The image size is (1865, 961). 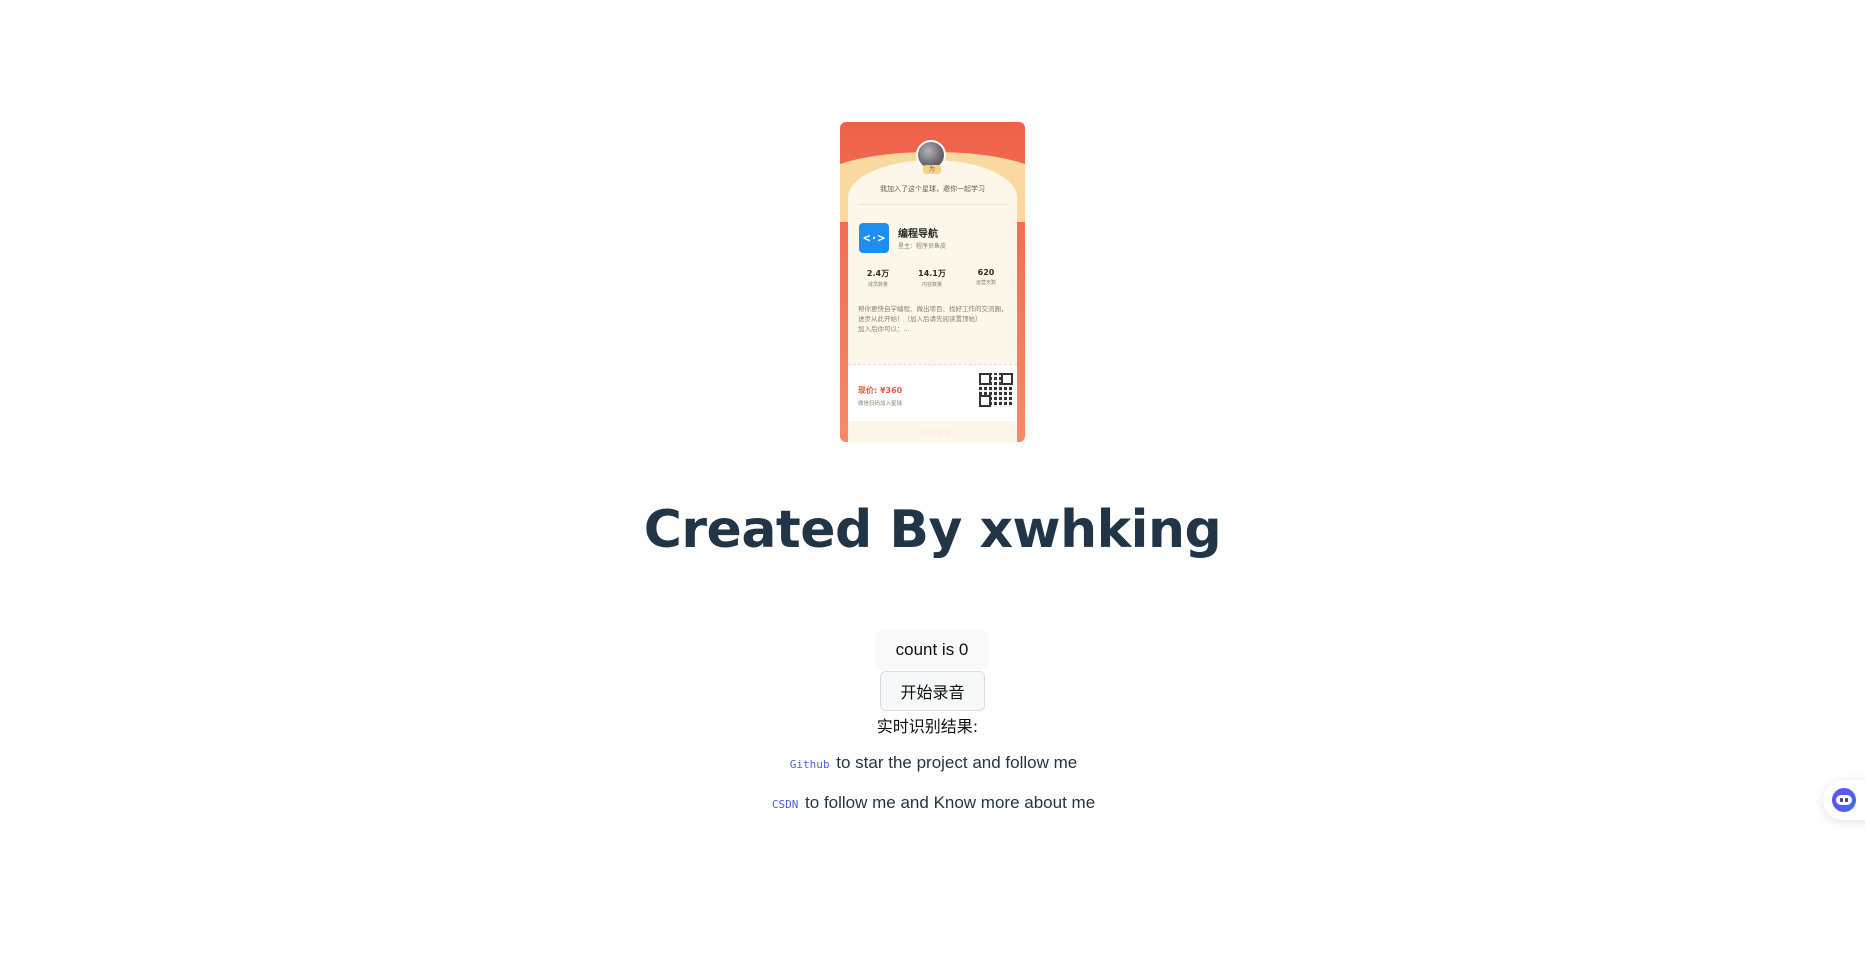 What do you see at coordinates (878, 273) in the screenshot?
I see `stat-value: 2.4万` at bounding box center [878, 273].